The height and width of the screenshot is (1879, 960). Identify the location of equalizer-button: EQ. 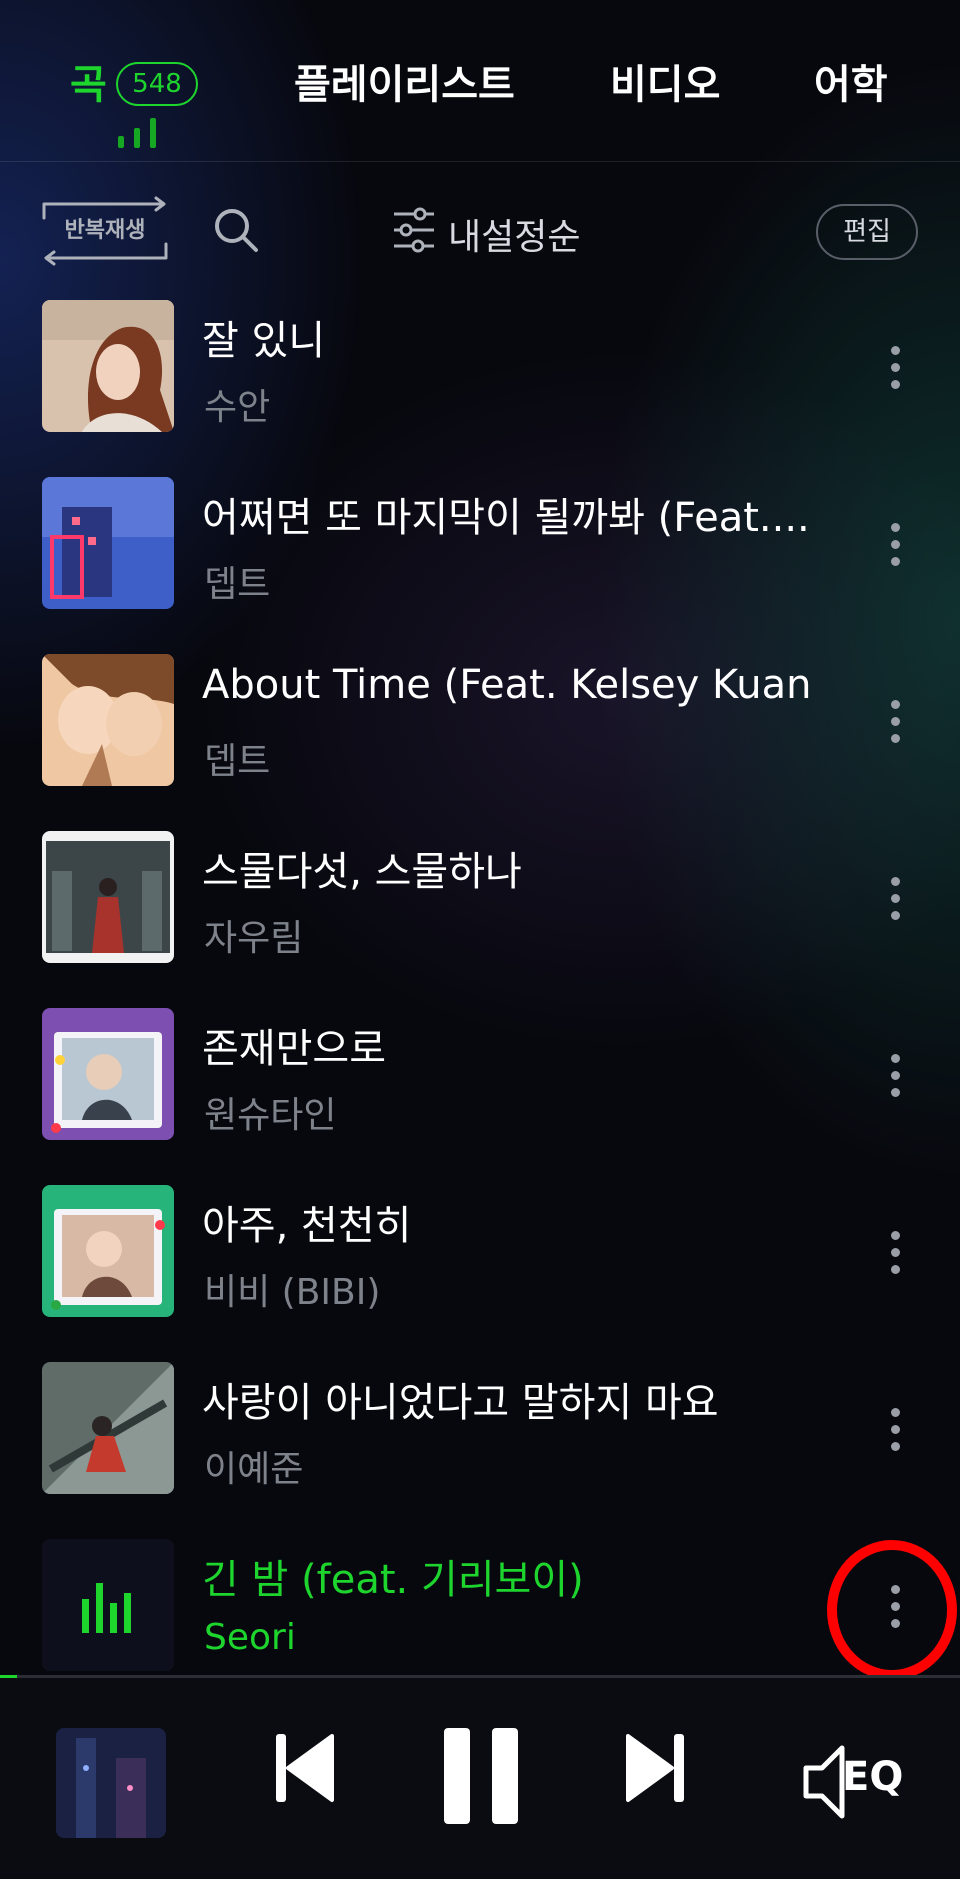
(855, 1782).